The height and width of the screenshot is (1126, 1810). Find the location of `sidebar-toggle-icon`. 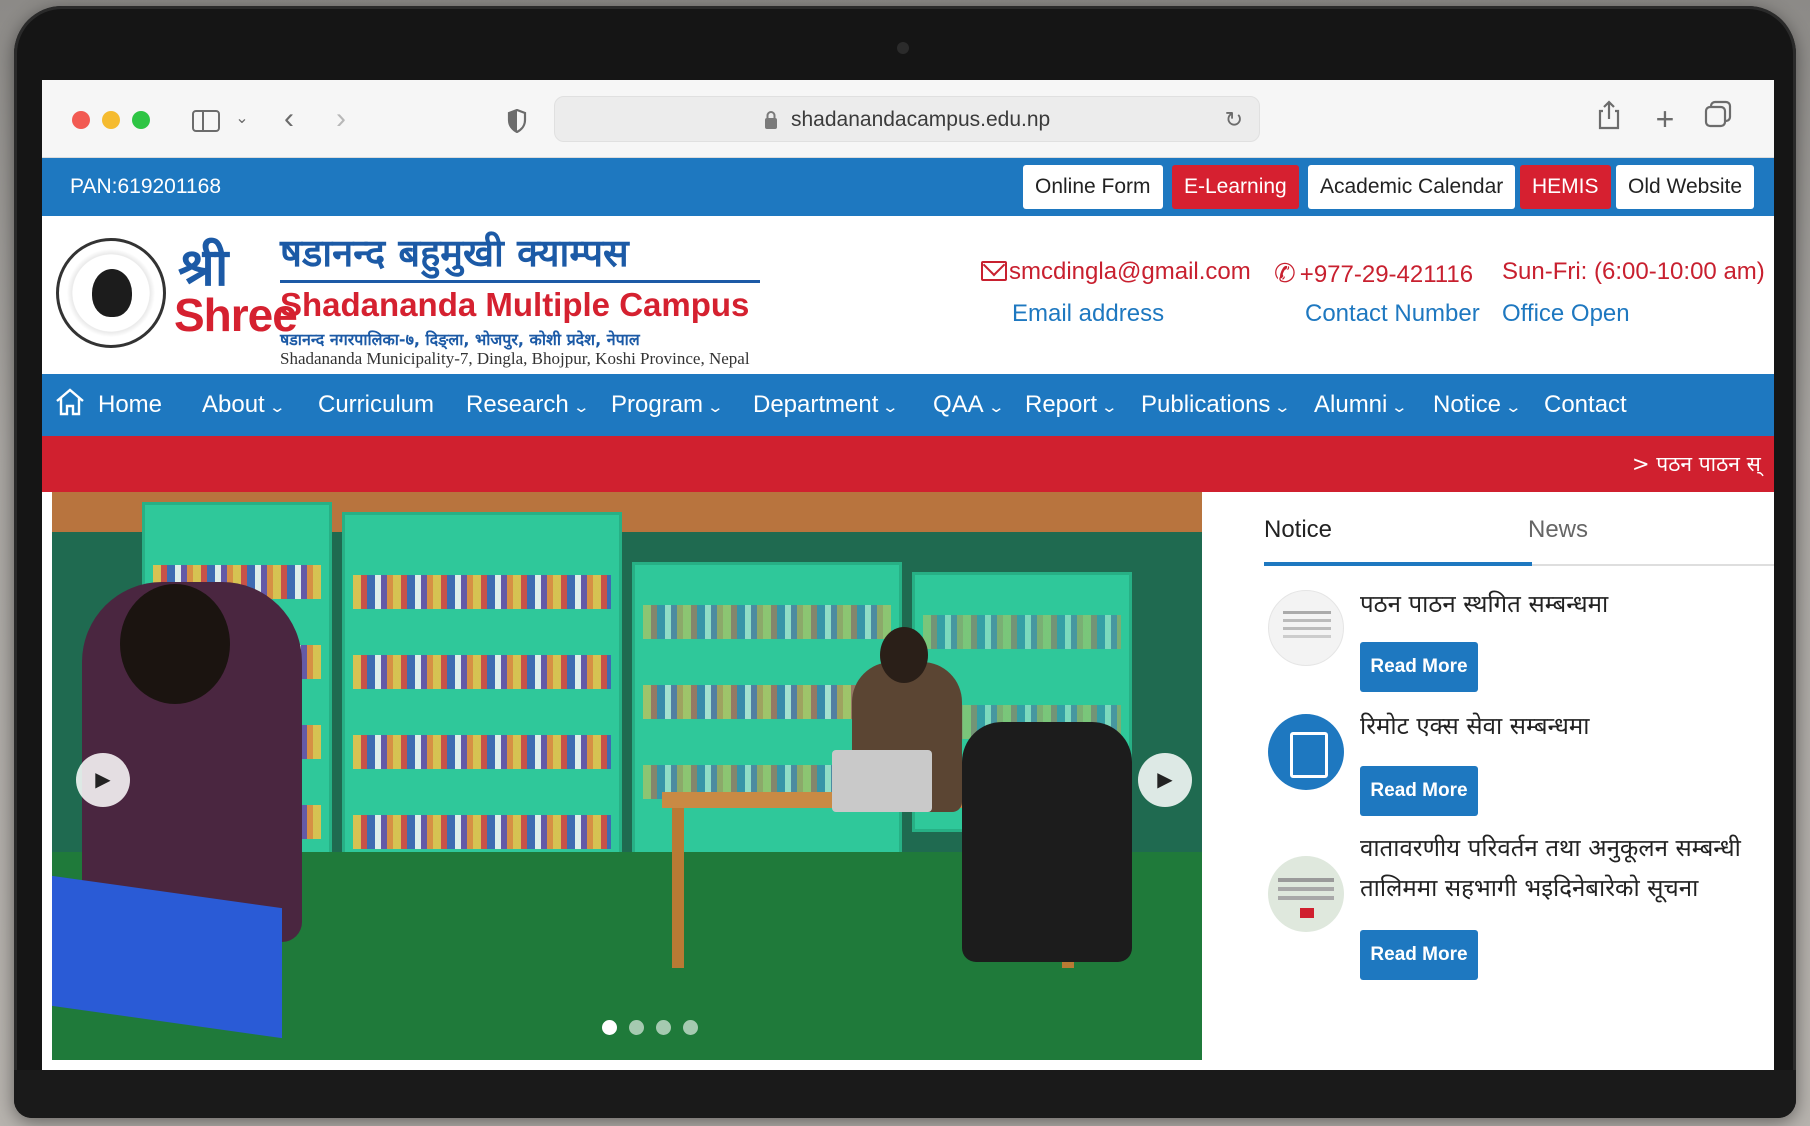

sidebar-toggle-icon is located at coordinates (206, 119).